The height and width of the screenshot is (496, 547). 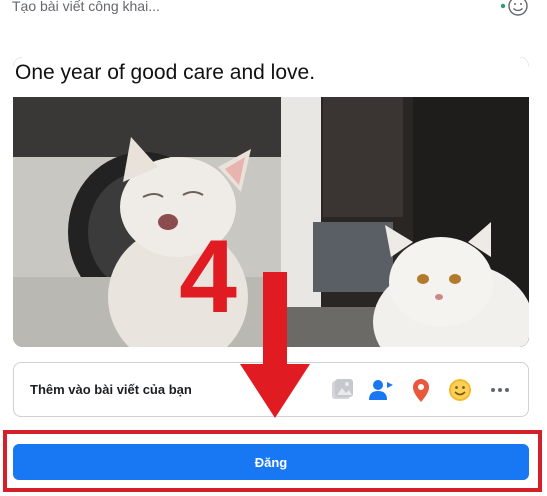 What do you see at coordinates (271, 389) in the screenshot?
I see `add-to-post-bar: Thêm vào bài viết của bạn` at bounding box center [271, 389].